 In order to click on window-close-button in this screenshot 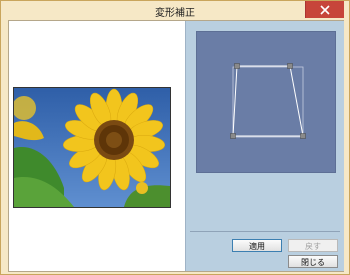, I will do `click(324, 9)`.